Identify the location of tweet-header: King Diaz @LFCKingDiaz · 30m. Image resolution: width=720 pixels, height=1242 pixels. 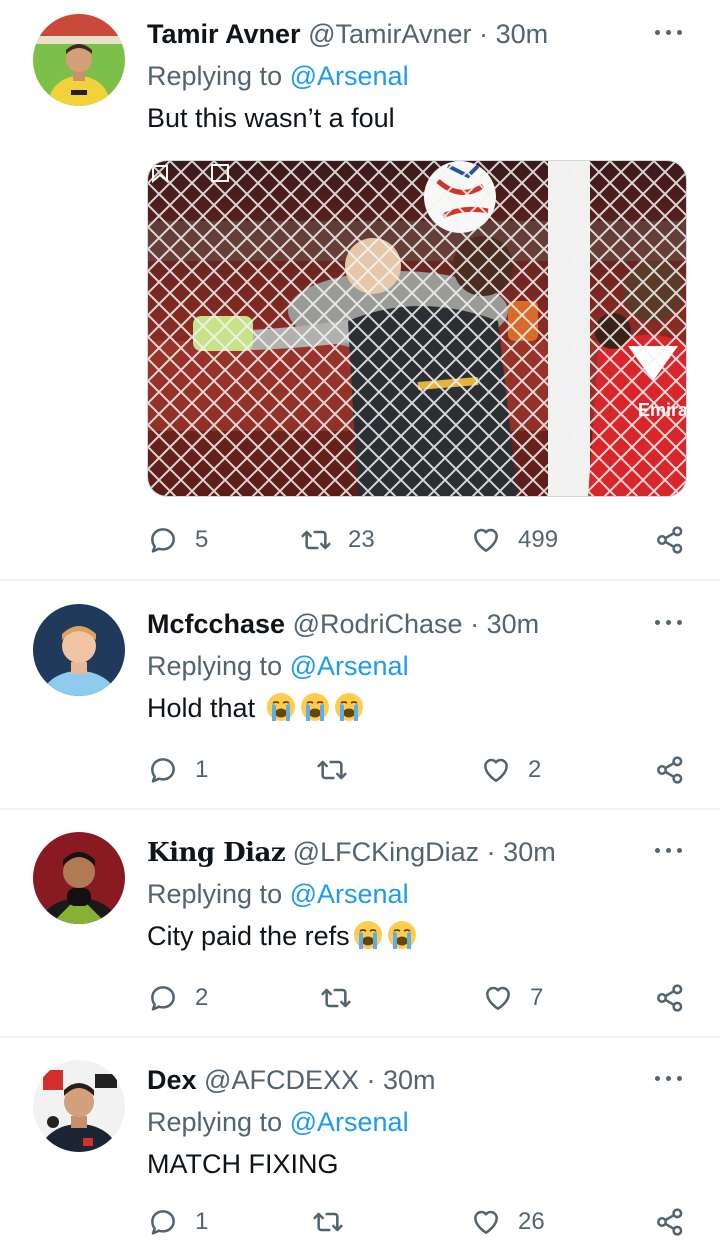
(351, 852).